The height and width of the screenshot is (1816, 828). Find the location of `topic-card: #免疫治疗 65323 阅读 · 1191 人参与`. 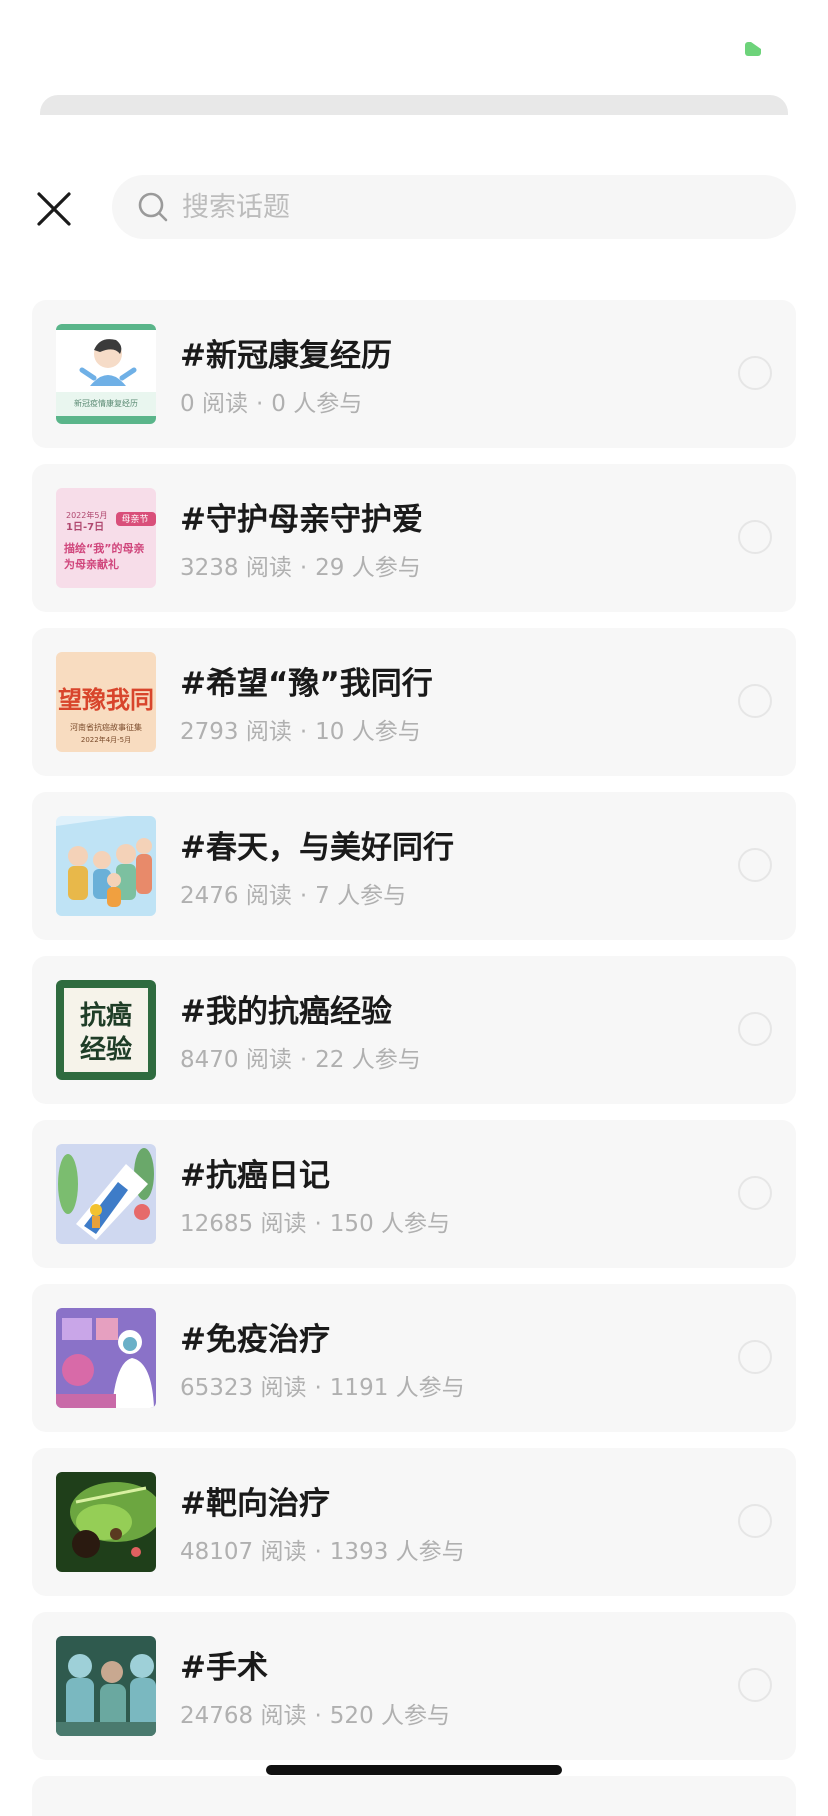

topic-card: #免疫治疗 65323 阅读 · 1191 人参与 is located at coordinates (414, 1358).